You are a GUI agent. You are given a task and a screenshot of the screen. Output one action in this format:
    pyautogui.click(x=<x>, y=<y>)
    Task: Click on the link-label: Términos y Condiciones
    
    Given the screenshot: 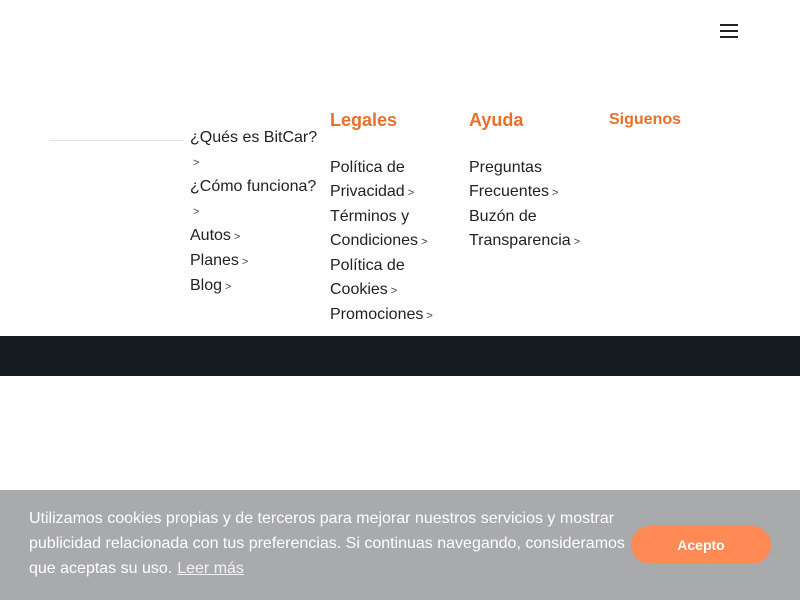 What is the action you would take?
    pyautogui.click(x=374, y=228)
    